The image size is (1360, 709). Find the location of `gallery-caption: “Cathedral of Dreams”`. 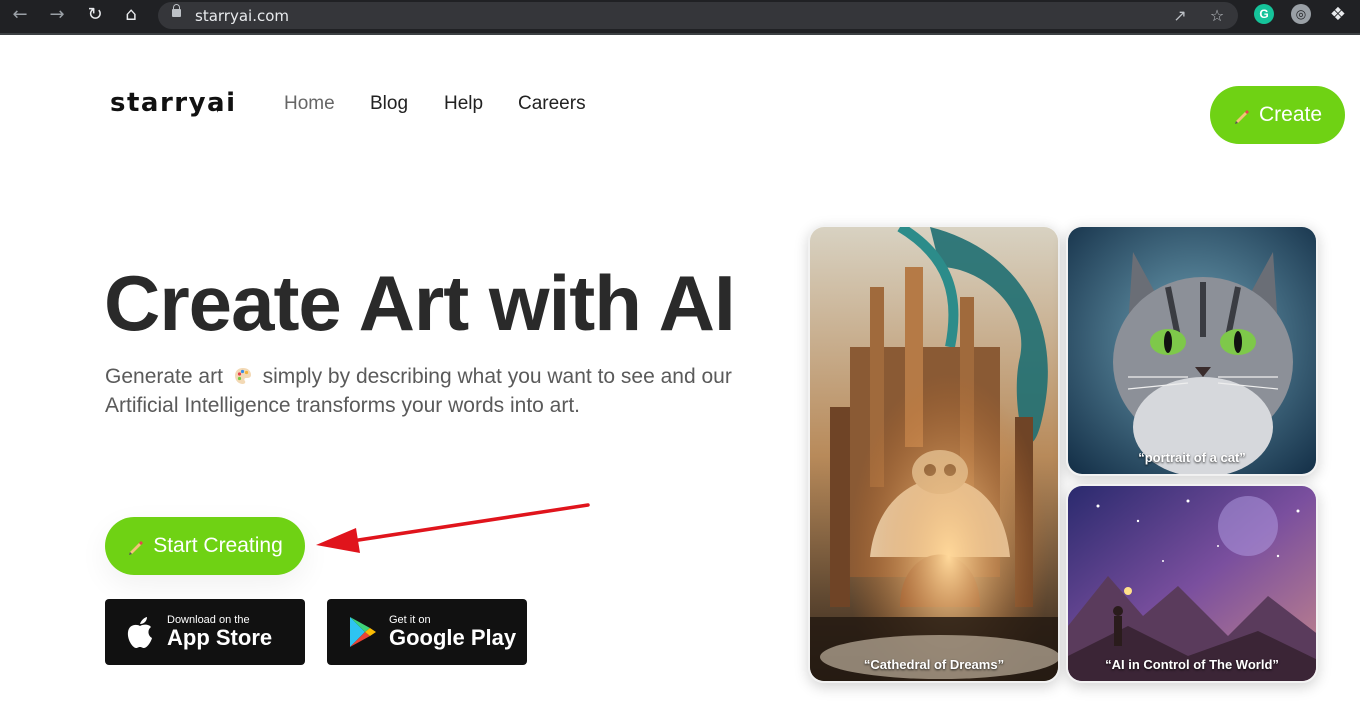

gallery-caption: “Cathedral of Dreams” is located at coordinates (934, 664).